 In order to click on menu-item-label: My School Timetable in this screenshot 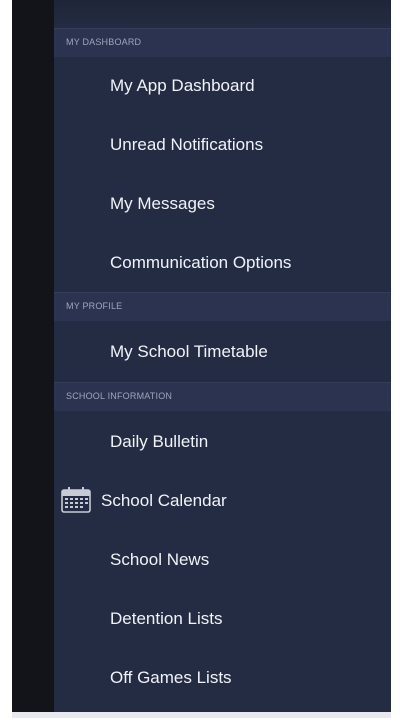, I will do `click(189, 351)`.